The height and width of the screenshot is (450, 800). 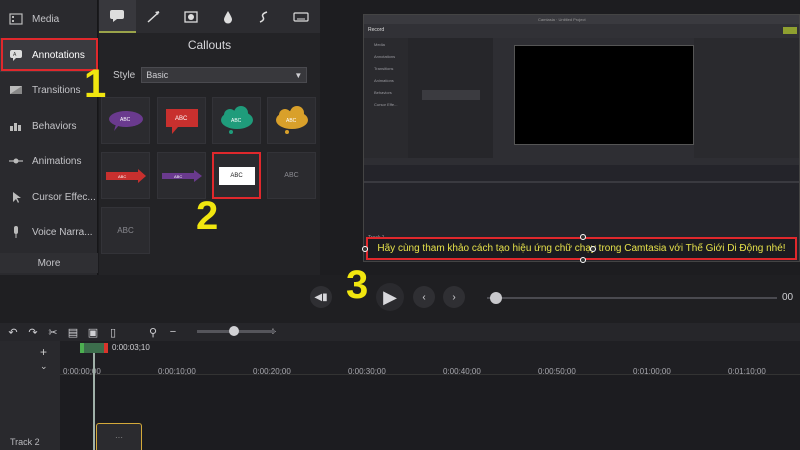 I want to click on previous-button: ‹, so click(x=424, y=297).